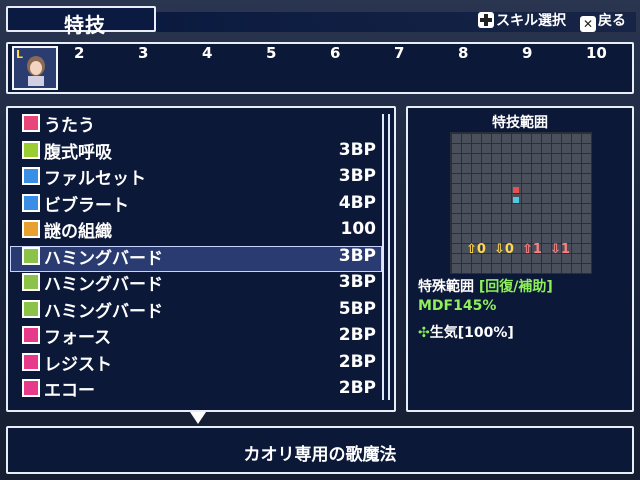 Image resolution: width=640 pixels, height=480 pixels. What do you see at coordinates (78, 152) in the screenshot?
I see `skill-name: 腹式呼吸` at bounding box center [78, 152].